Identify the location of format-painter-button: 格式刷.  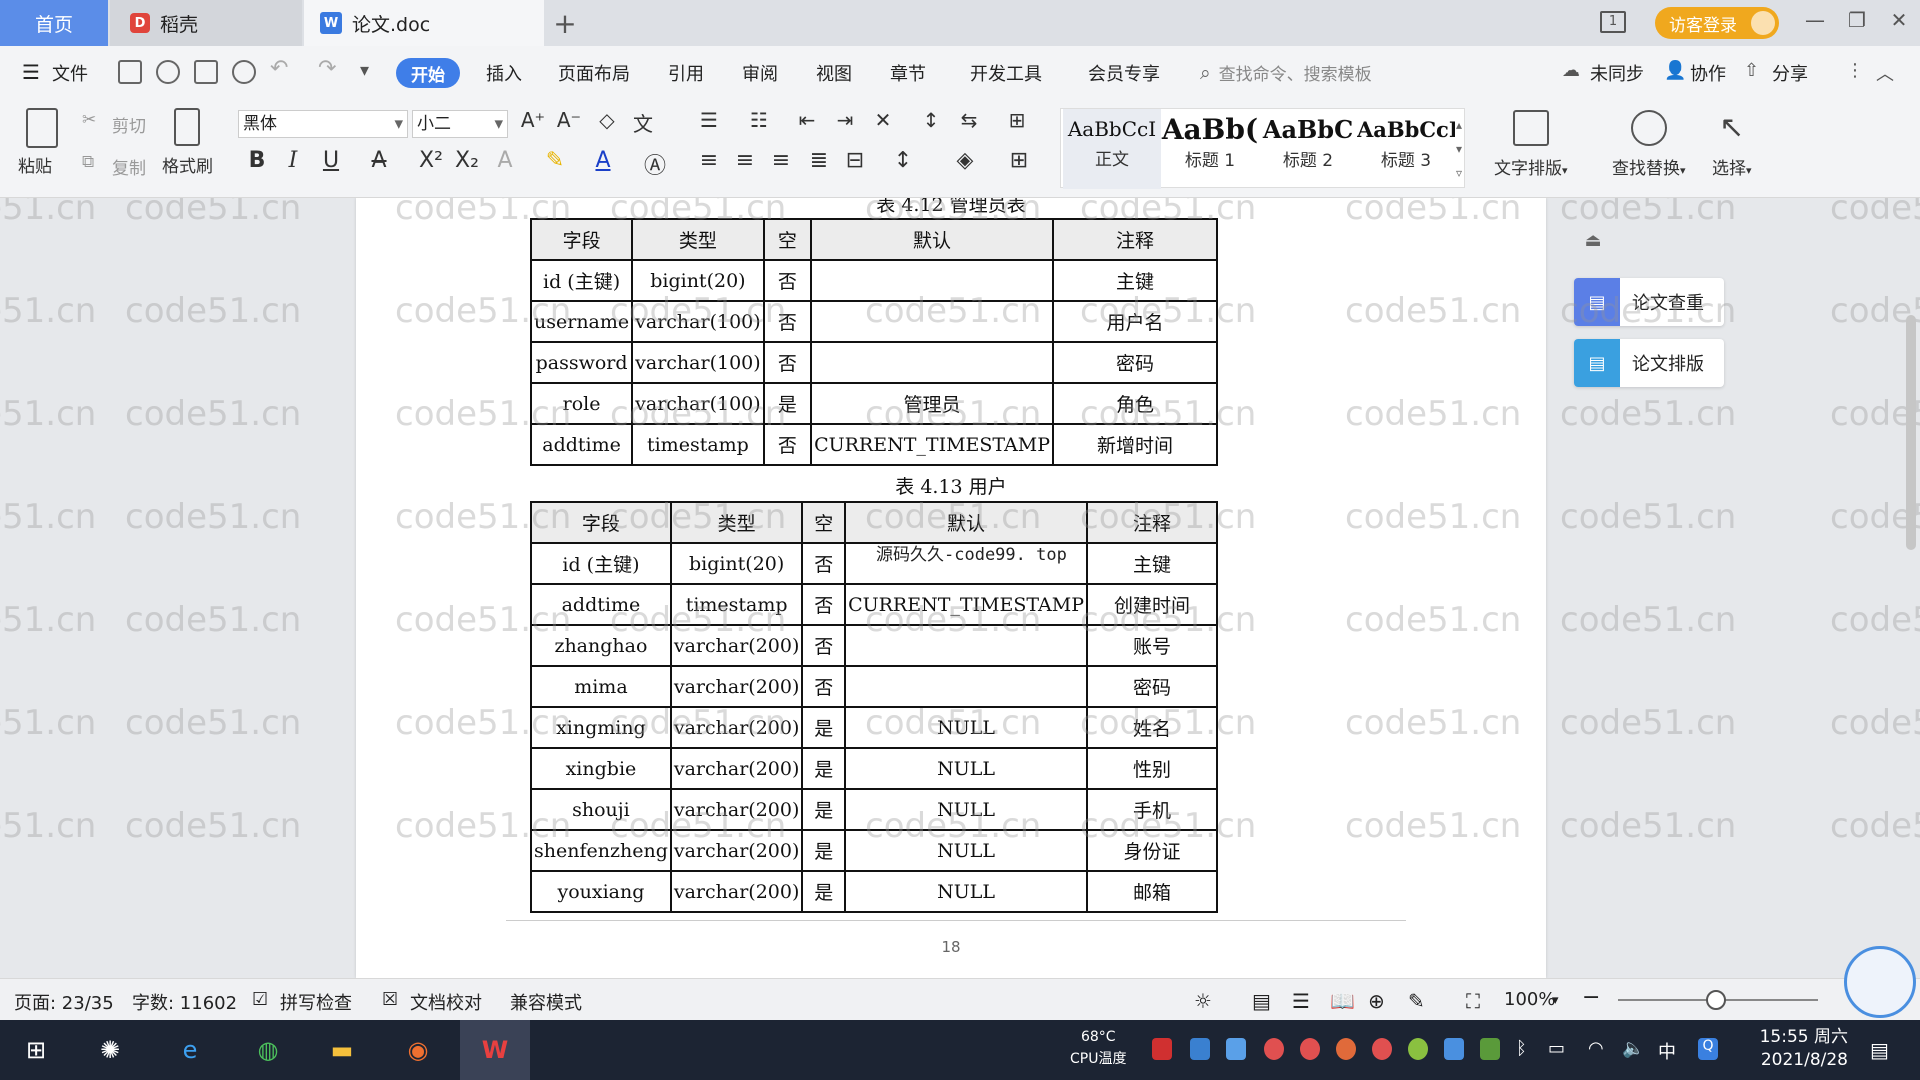
(187, 164).